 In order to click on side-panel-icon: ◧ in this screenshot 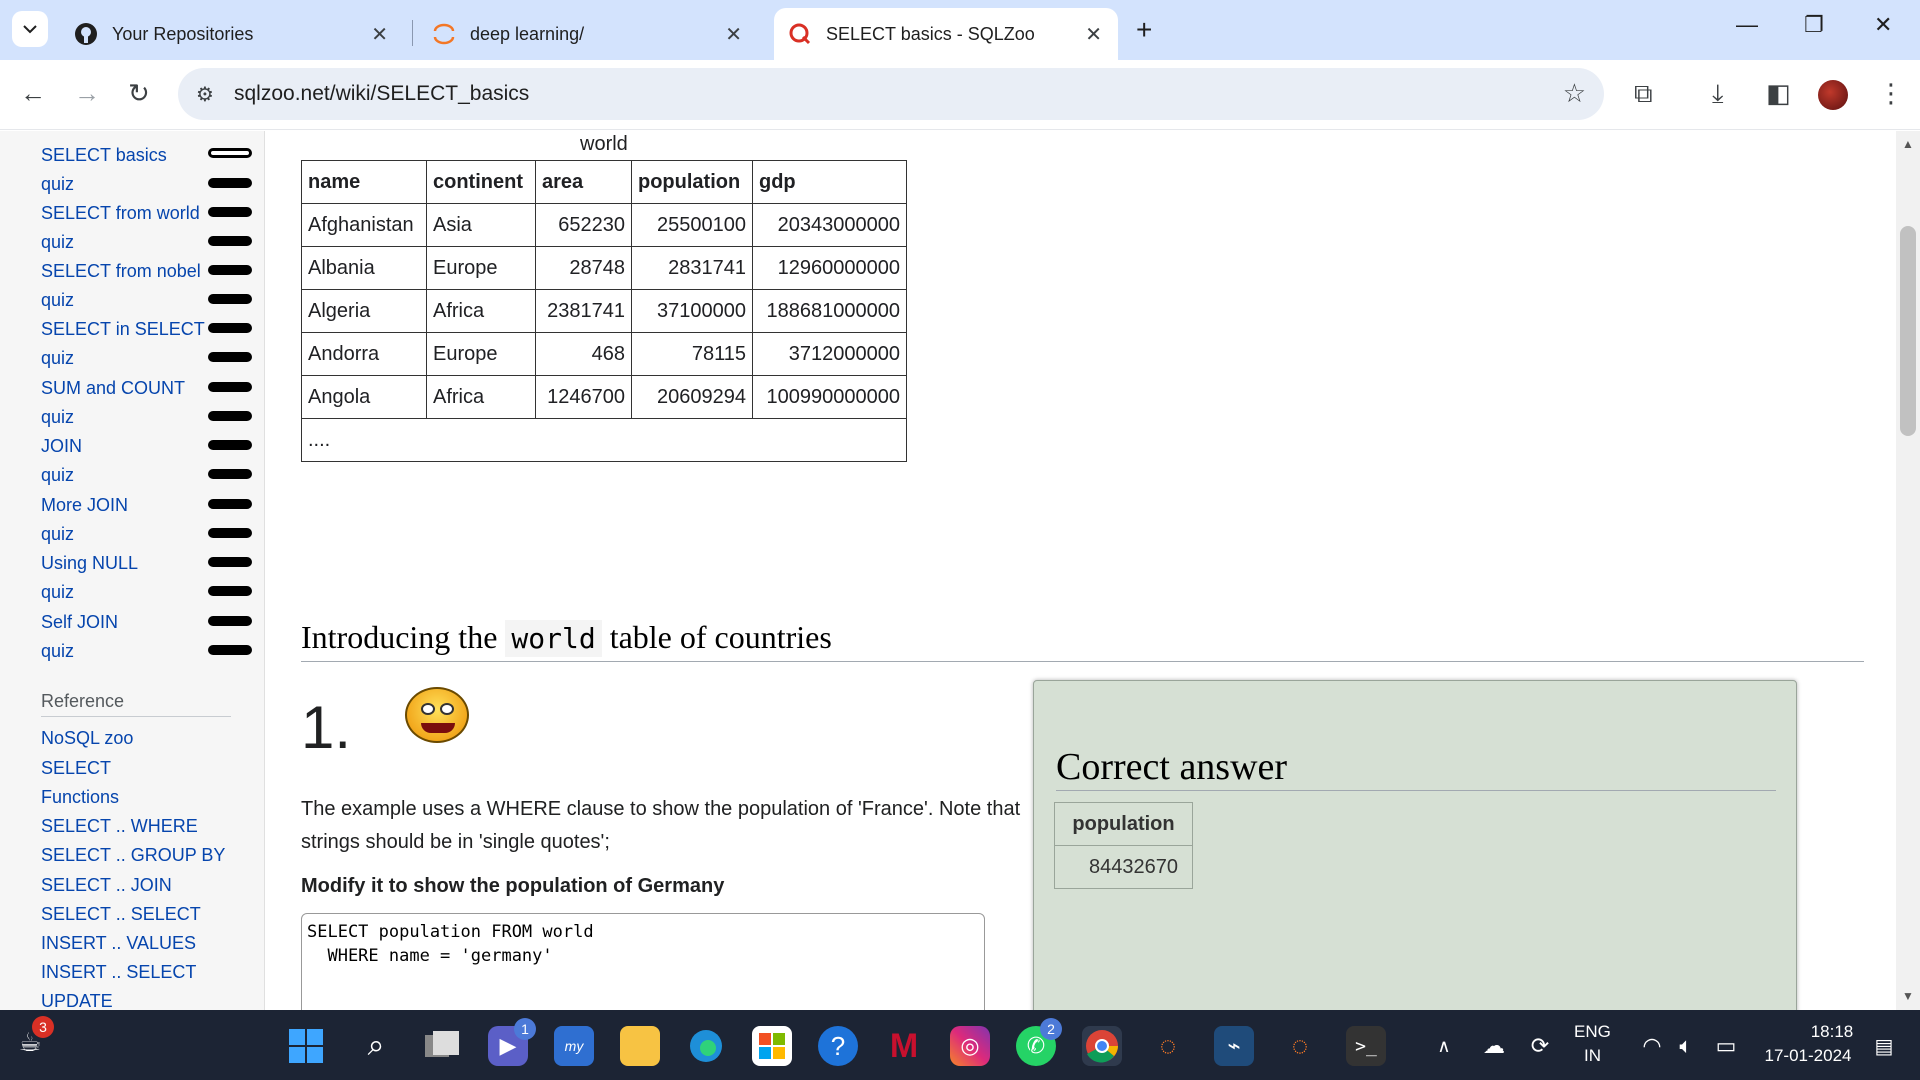, I will do `click(1778, 93)`.